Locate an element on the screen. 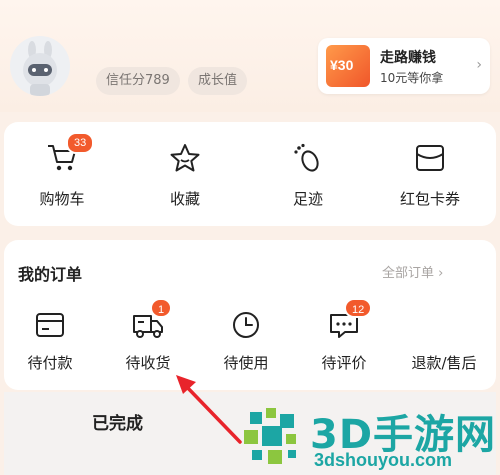  promo-subtitle: 10元等你拿 is located at coordinates (412, 78).